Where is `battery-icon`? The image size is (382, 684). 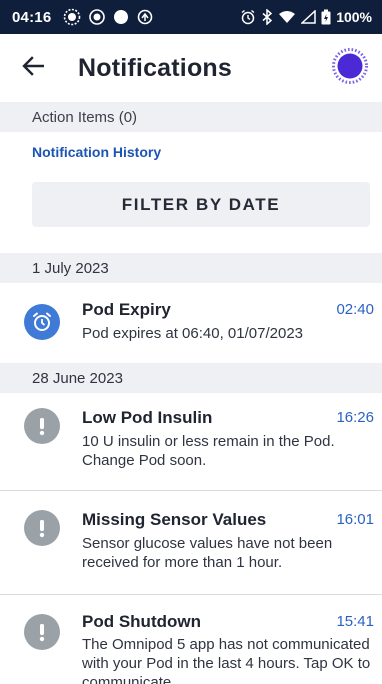 battery-icon is located at coordinates (326, 17).